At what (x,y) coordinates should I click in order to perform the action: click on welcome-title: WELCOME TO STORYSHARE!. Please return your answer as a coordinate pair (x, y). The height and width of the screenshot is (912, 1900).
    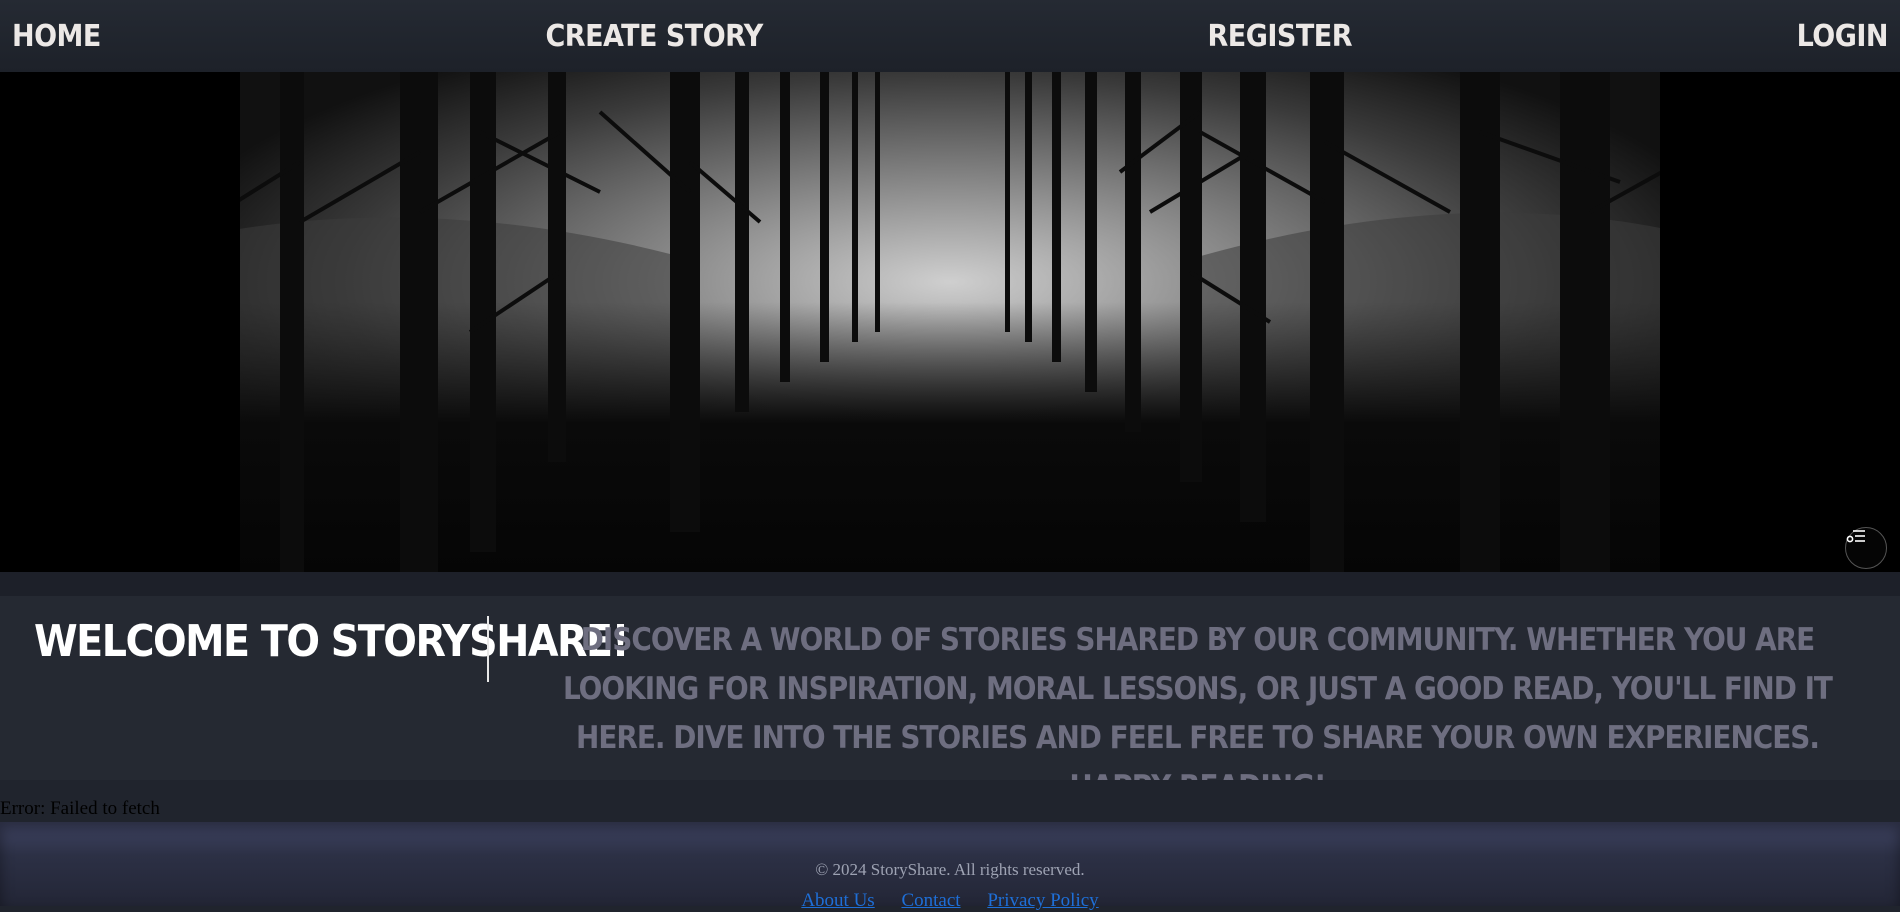
    Looking at the image, I should click on (332, 641).